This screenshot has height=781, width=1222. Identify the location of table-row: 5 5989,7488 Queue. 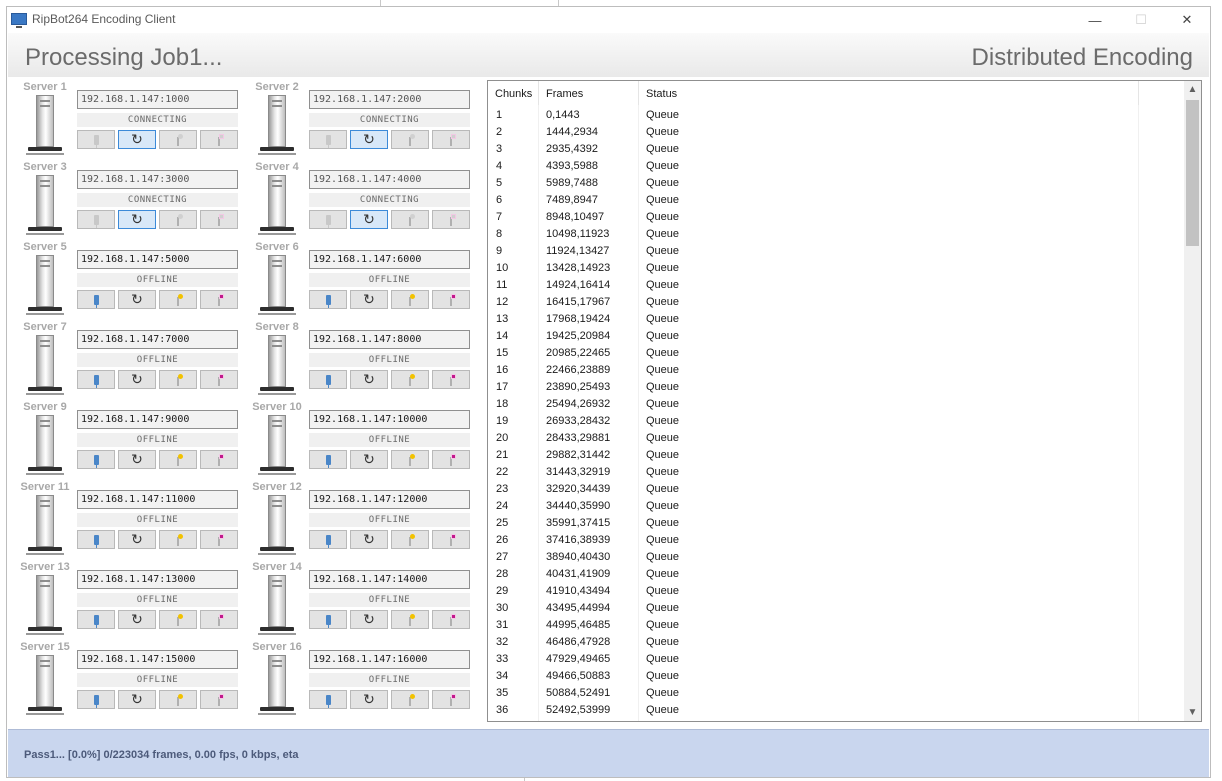
(835, 183).